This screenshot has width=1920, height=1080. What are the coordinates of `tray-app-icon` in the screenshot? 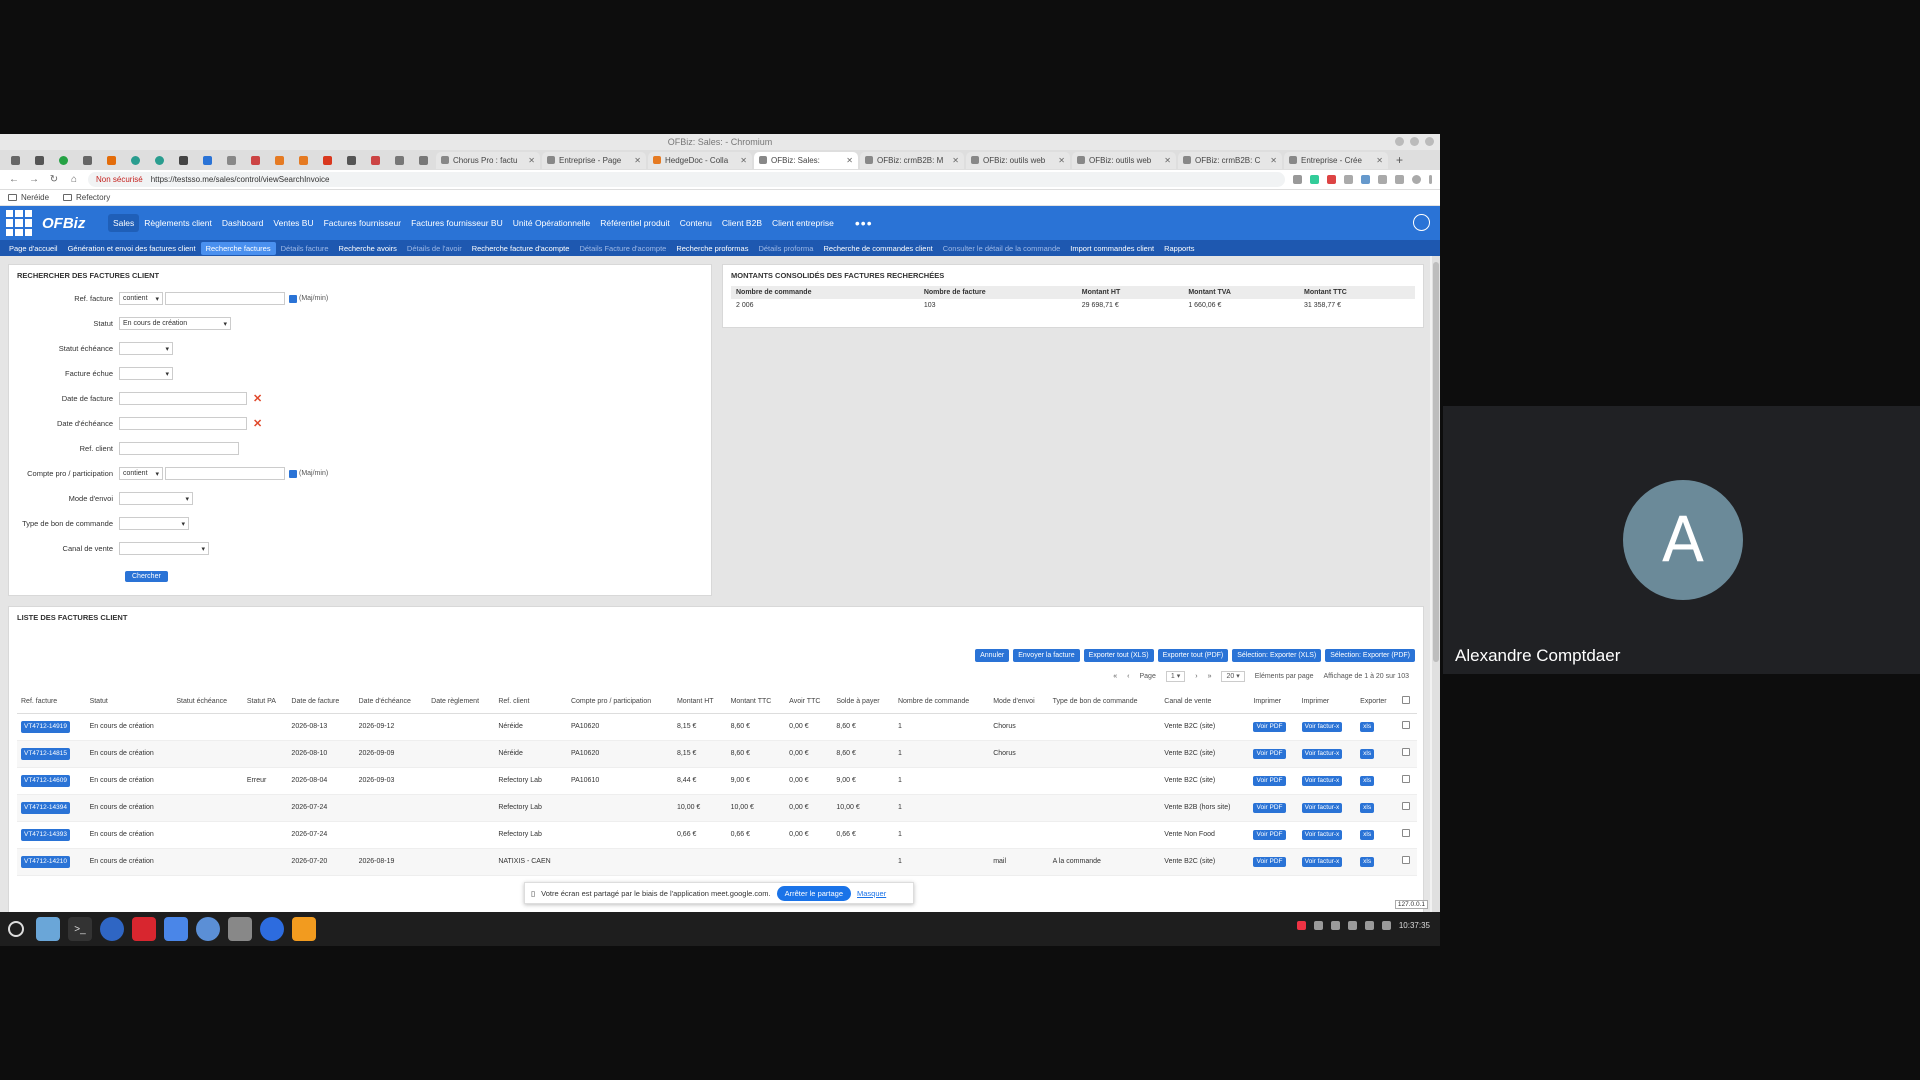 It's located at (1335, 925).